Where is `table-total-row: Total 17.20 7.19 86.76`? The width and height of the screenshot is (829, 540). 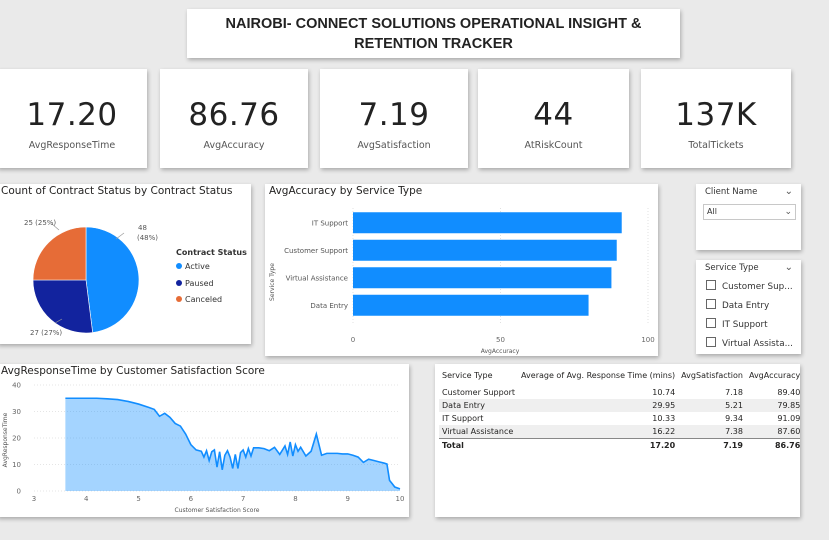
table-total-row: Total 17.20 7.19 86.76 is located at coordinates (619, 445).